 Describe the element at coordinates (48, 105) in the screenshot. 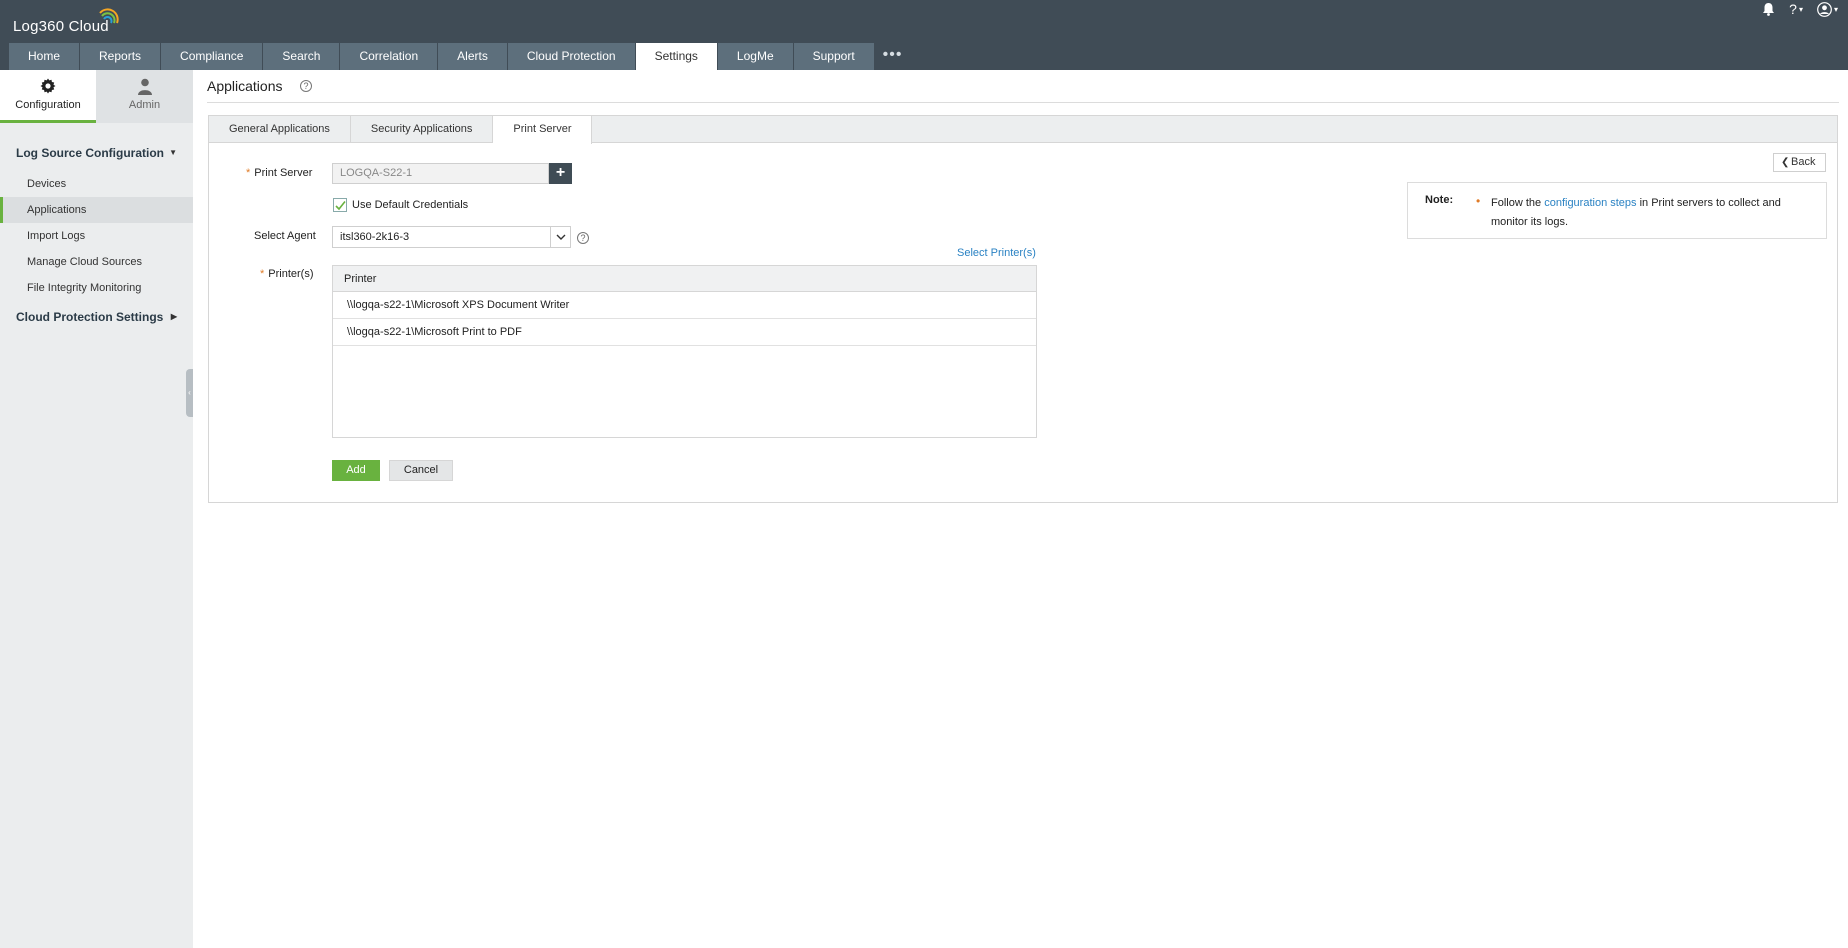

I see `sidebar-tab-configuration-label: Configuration` at that location.